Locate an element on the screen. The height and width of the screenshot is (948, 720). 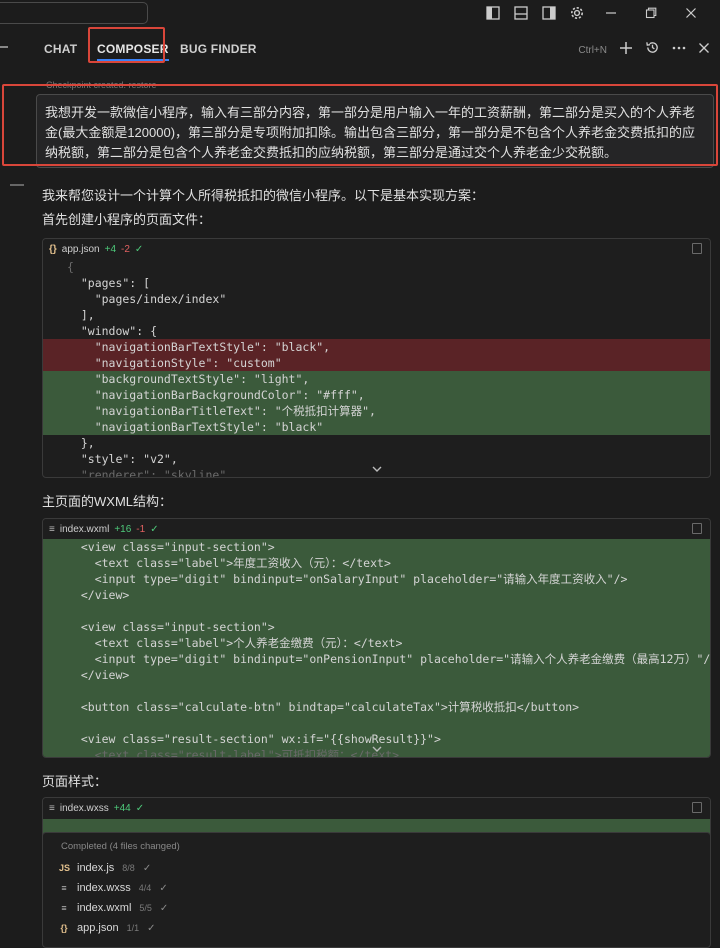
reply-step-3: 页面样式： is located at coordinates (75, 781).